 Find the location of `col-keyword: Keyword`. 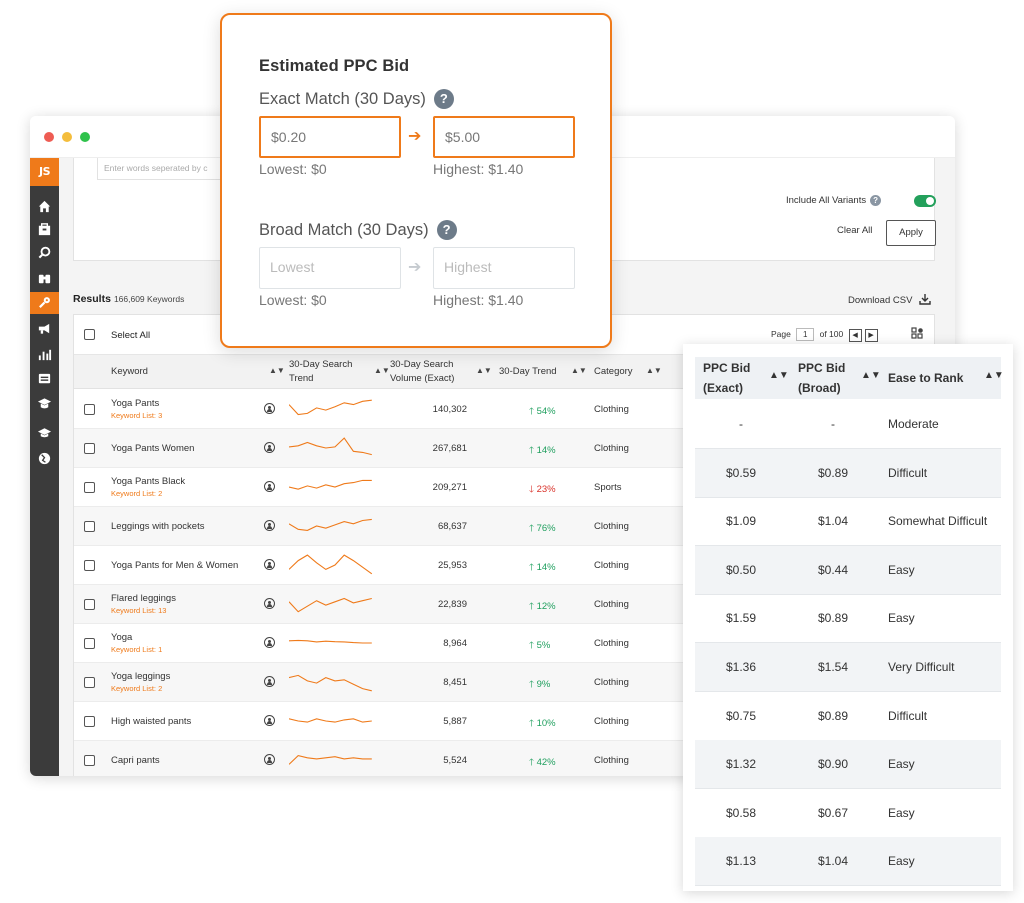

col-keyword: Keyword is located at coordinates (191, 372).